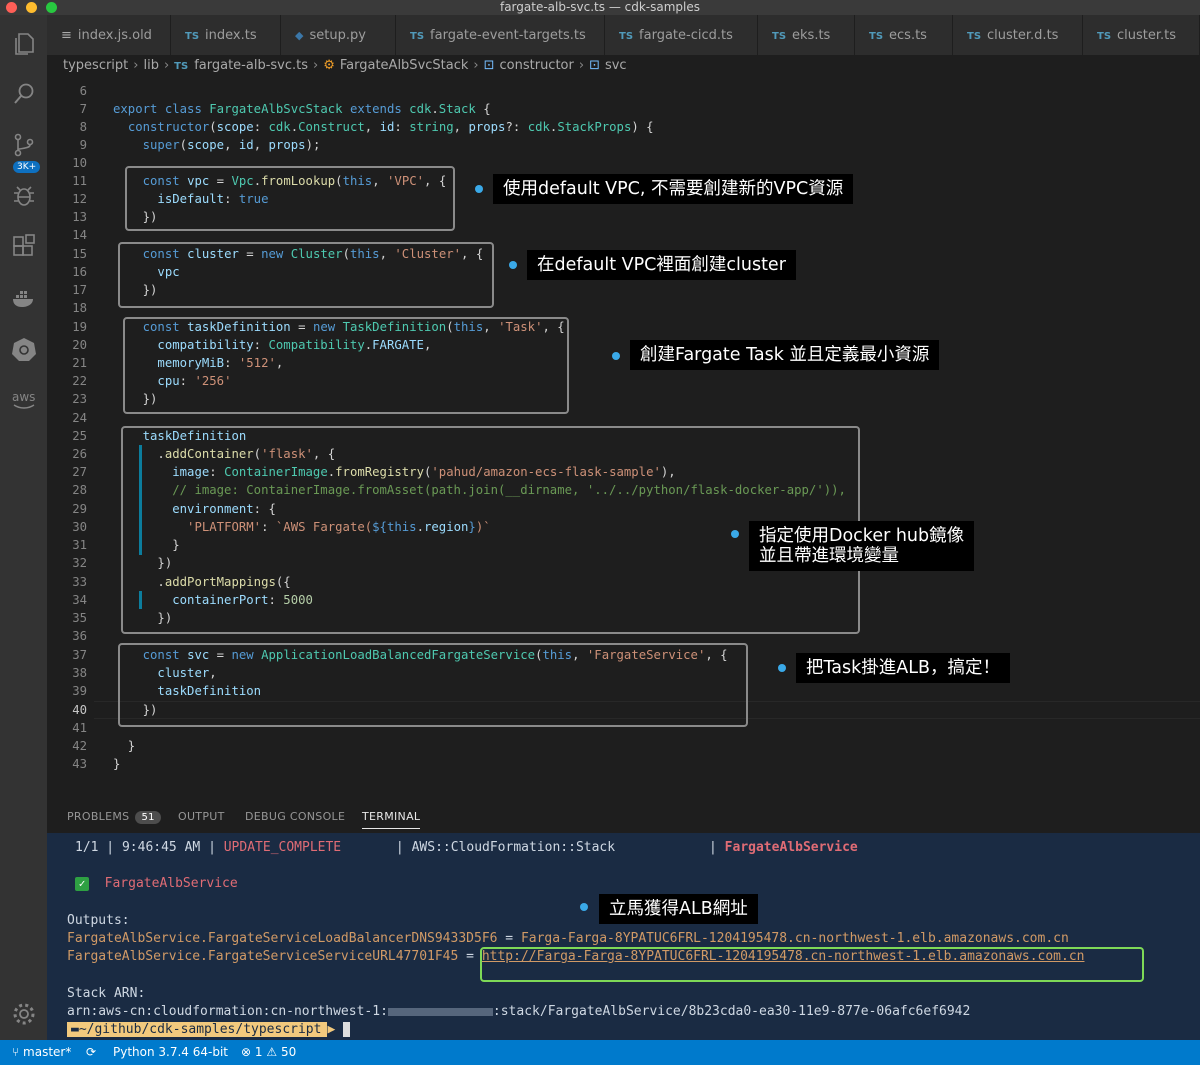 The width and height of the screenshot is (1200, 1065). I want to click on tab-ecs-ts: TS ecs.ts, so click(904, 35).